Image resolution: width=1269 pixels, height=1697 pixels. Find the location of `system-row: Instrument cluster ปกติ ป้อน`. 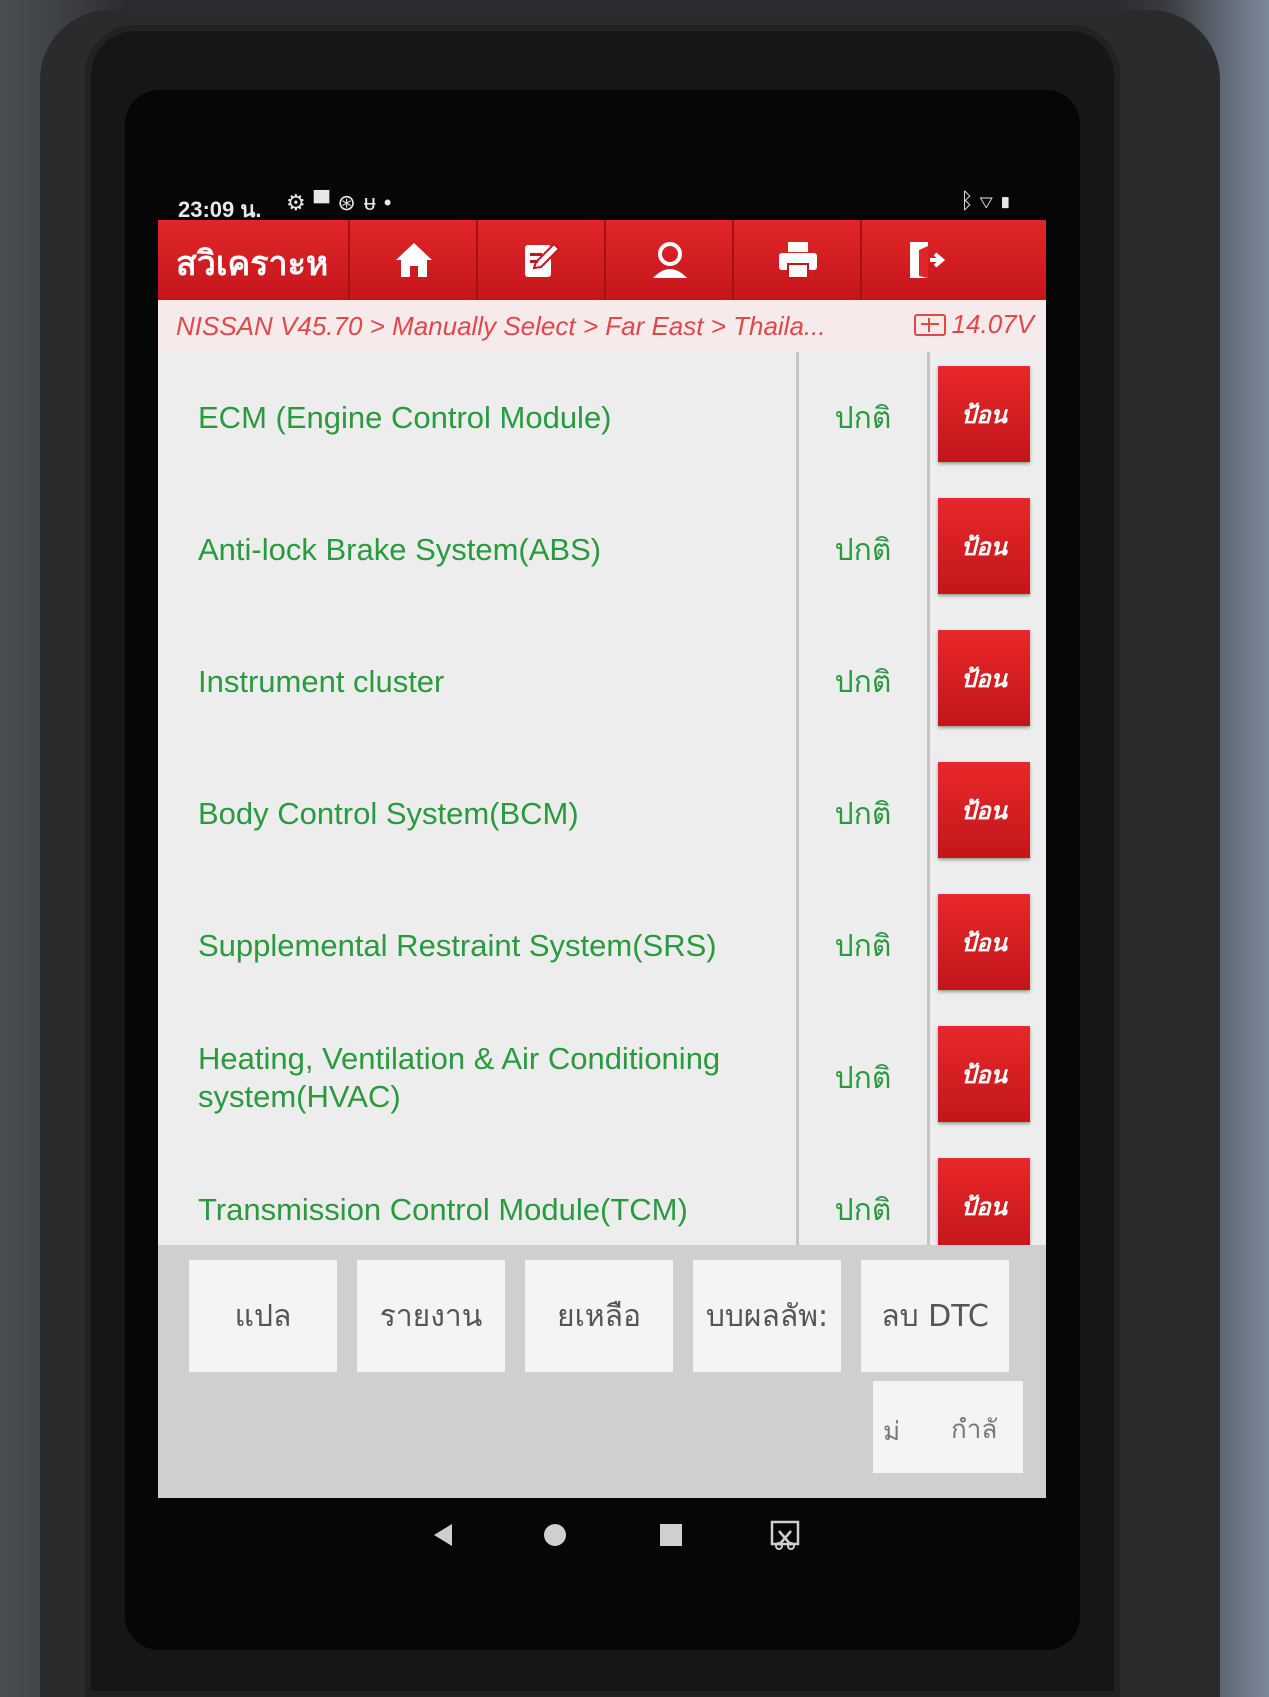

system-row: Instrument cluster ปกติ ป้อน is located at coordinates (602, 683).